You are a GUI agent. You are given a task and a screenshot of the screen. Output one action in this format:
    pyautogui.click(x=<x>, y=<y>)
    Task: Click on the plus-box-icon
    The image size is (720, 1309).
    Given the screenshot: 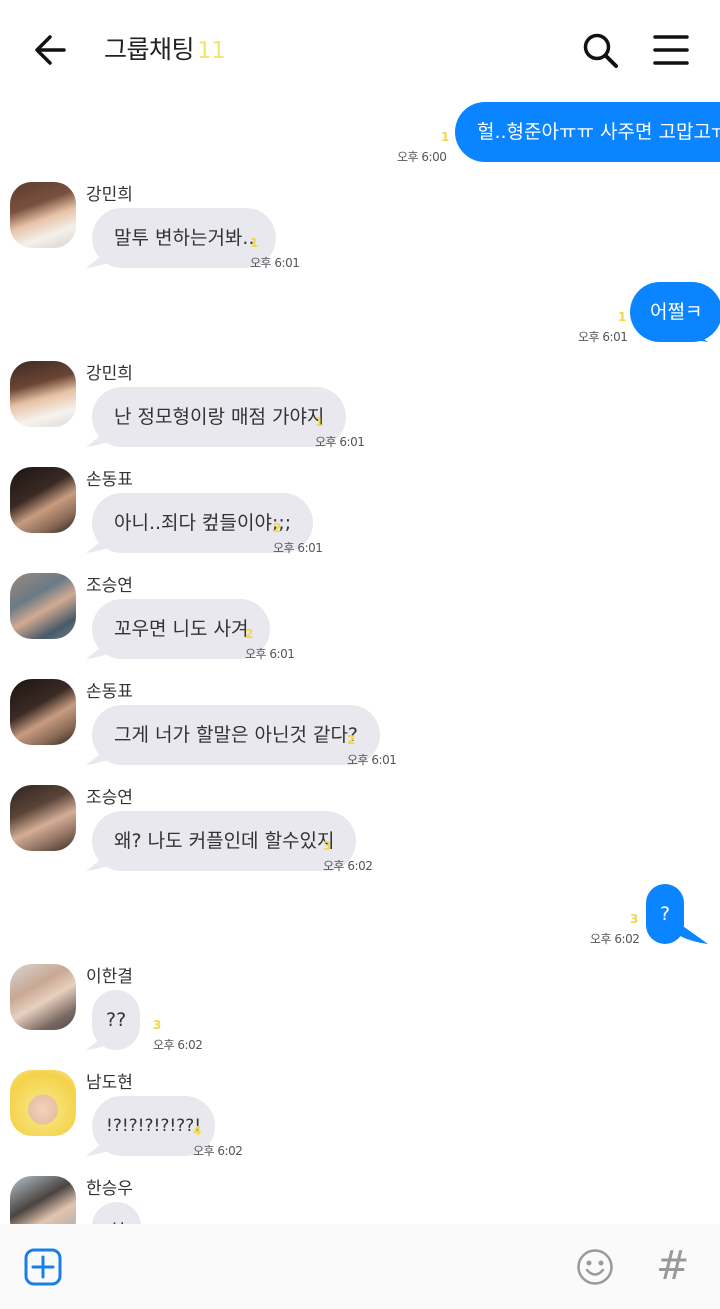 What is the action you would take?
    pyautogui.click(x=43, y=1267)
    